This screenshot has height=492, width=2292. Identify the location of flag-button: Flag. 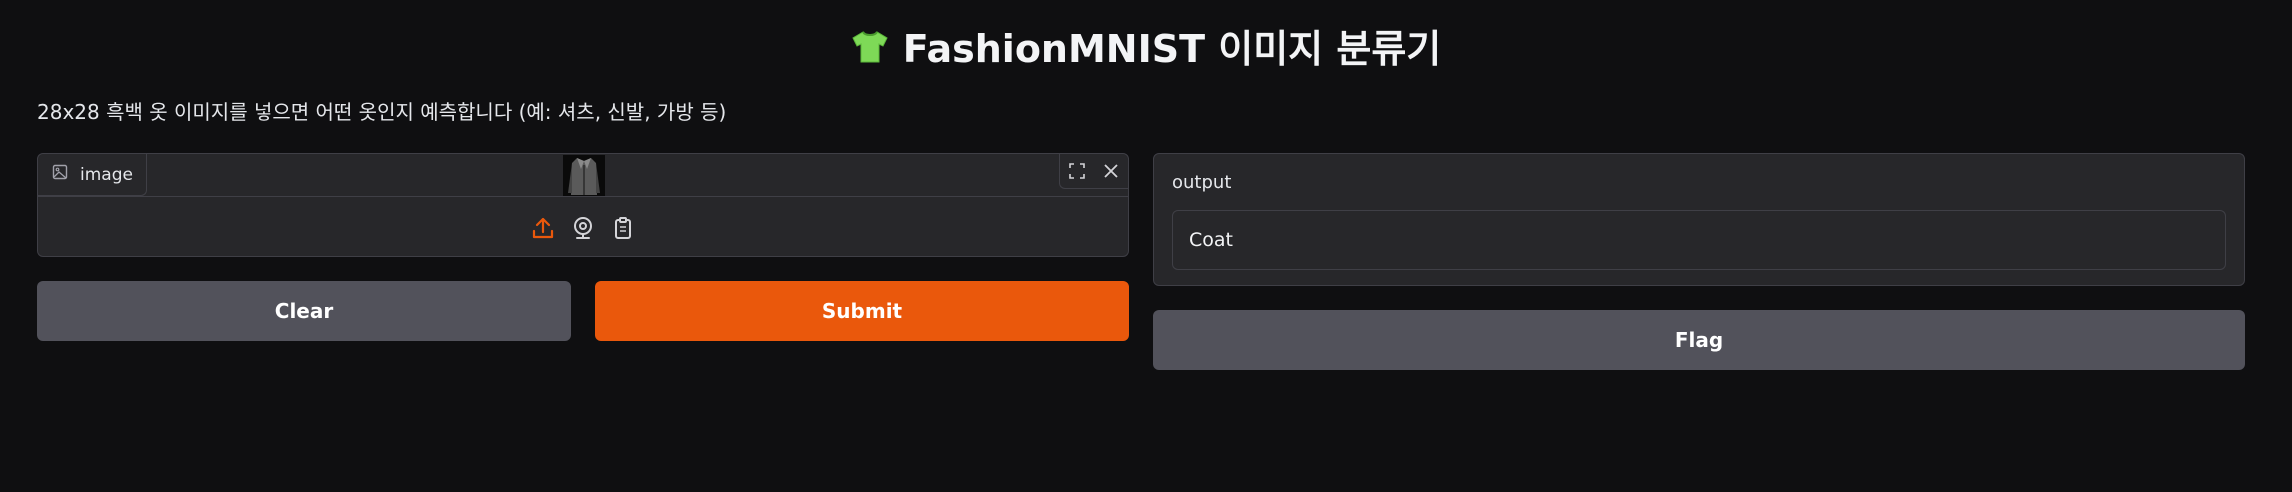
(1699, 340).